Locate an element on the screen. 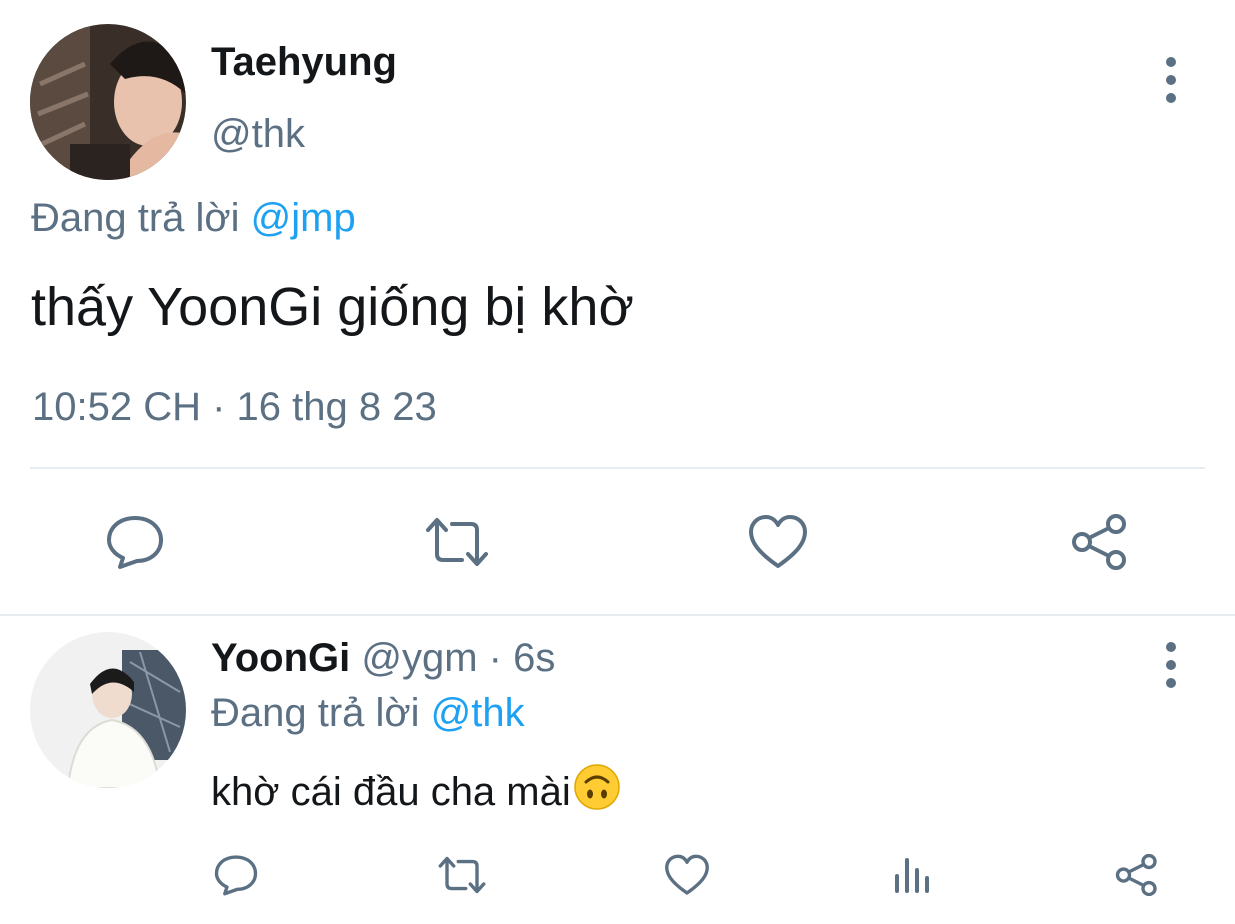 Image resolution: width=1235 pixels, height=924 pixels. section-divider is located at coordinates (617, 615).